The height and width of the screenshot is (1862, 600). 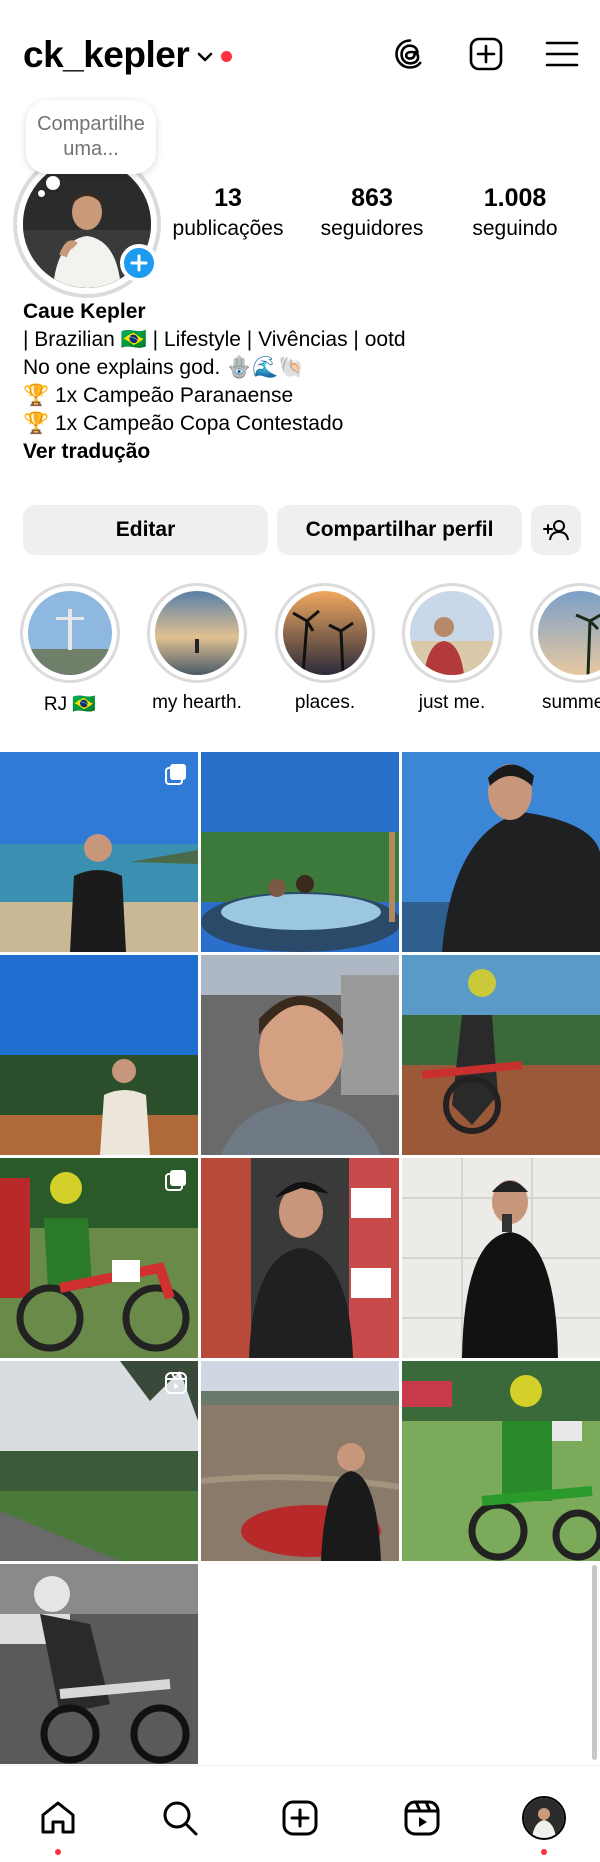 What do you see at coordinates (106, 55) in the screenshot?
I see `username: ck_kepler` at bounding box center [106, 55].